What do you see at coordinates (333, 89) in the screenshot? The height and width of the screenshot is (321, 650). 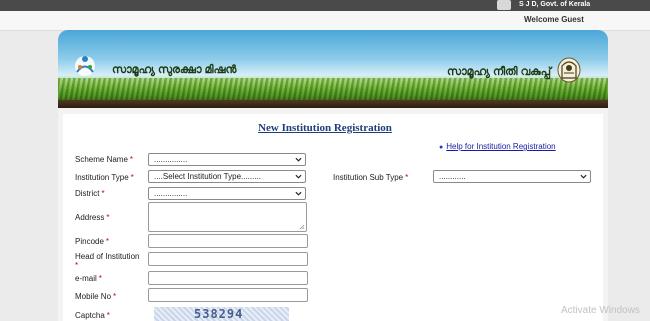 I see `banner-grass` at bounding box center [333, 89].